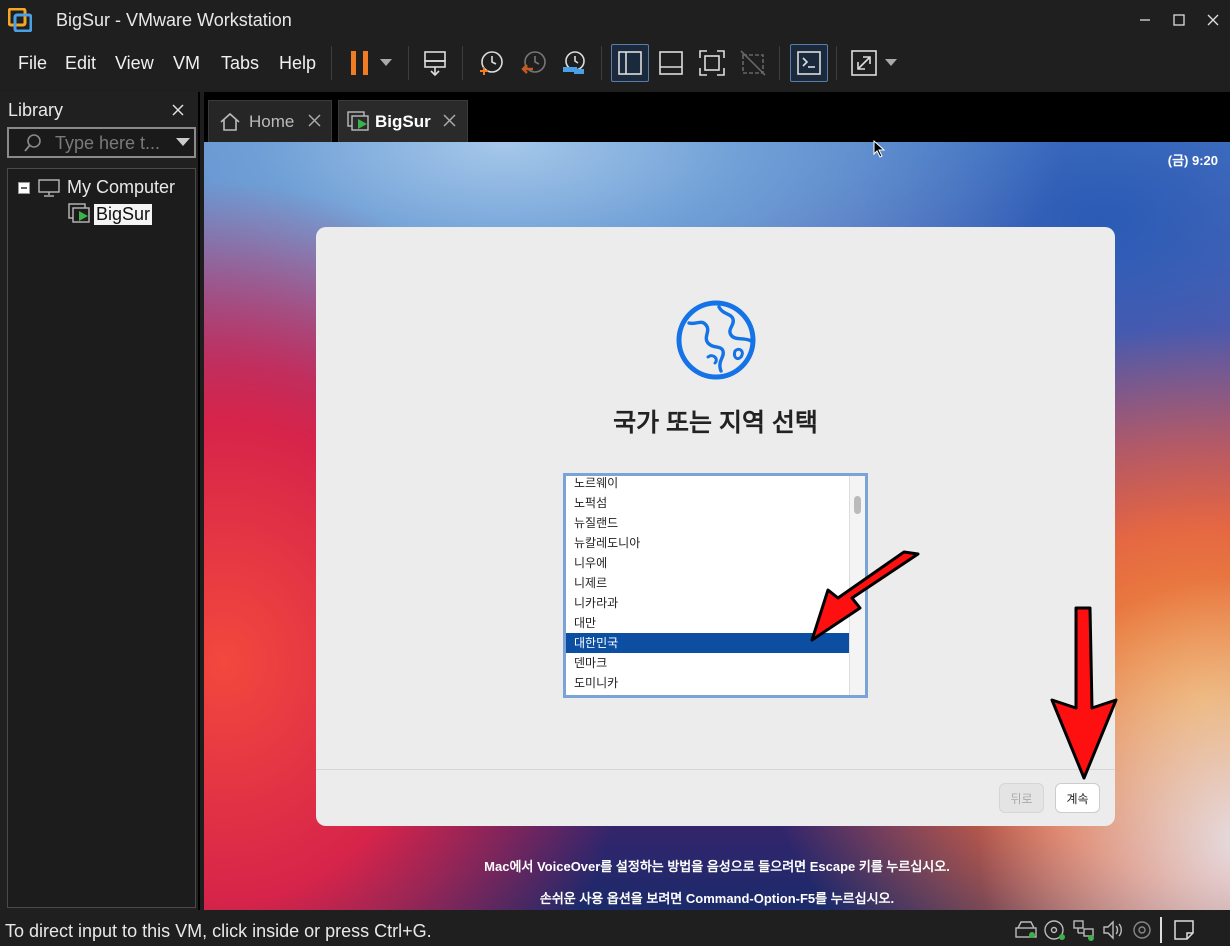 The height and width of the screenshot is (946, 1230). I want to click on full-screen-button, so click(712, 63).